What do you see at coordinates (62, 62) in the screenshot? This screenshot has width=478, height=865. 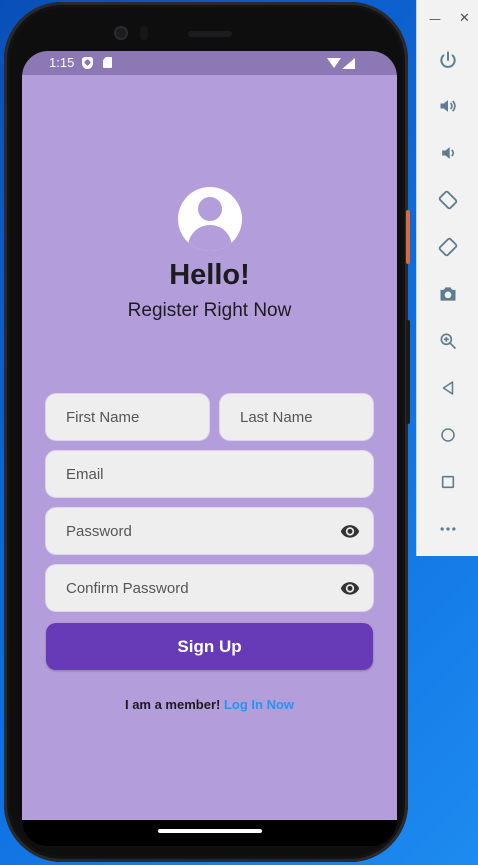 I see `status-time: 1:15` at bounding box center [62, 62].